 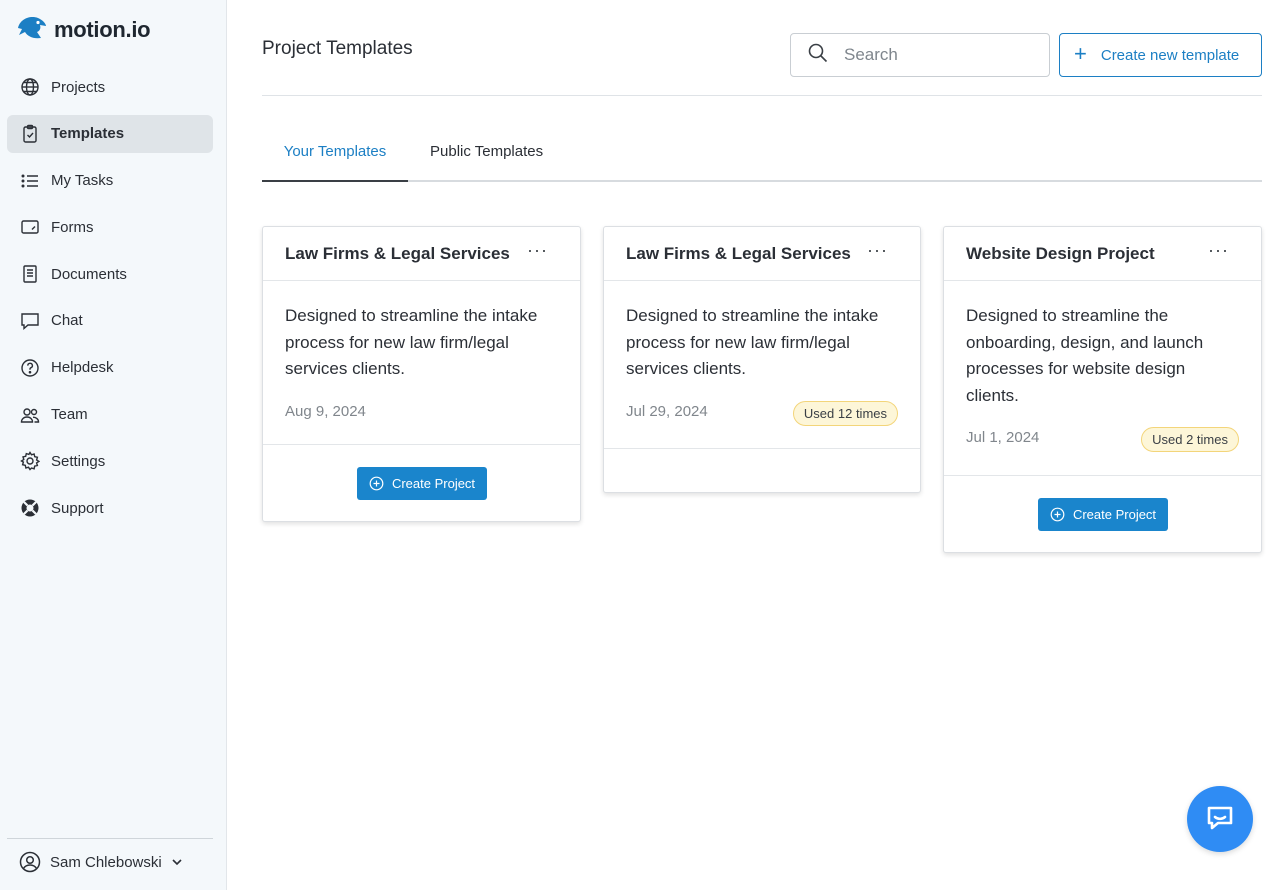 What do you see at coordinates (30, 368) in the screenshot?
I see `help-circle-icon` at bounding box center [30, 368].